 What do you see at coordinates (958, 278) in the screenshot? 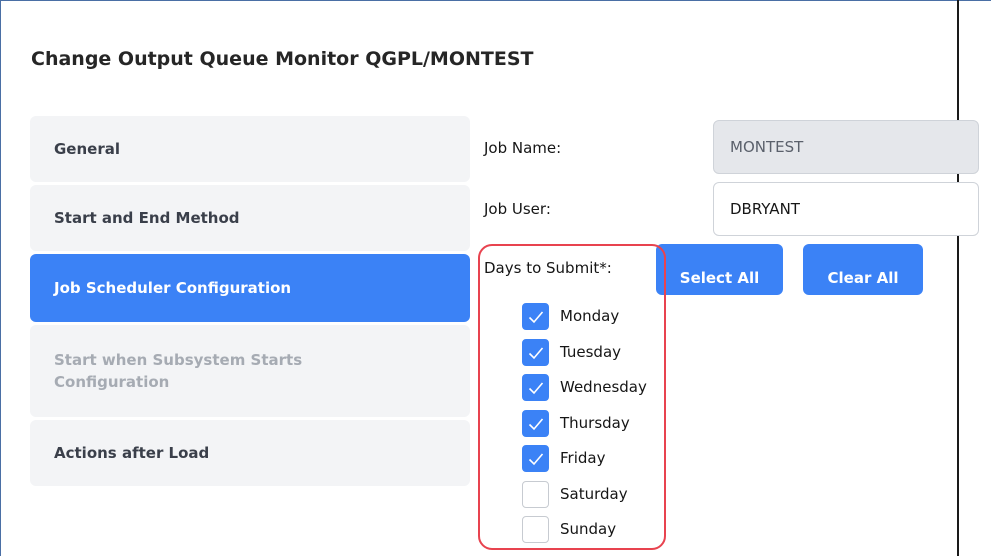
I see `window-right-border` at bounding box center [958, 278].